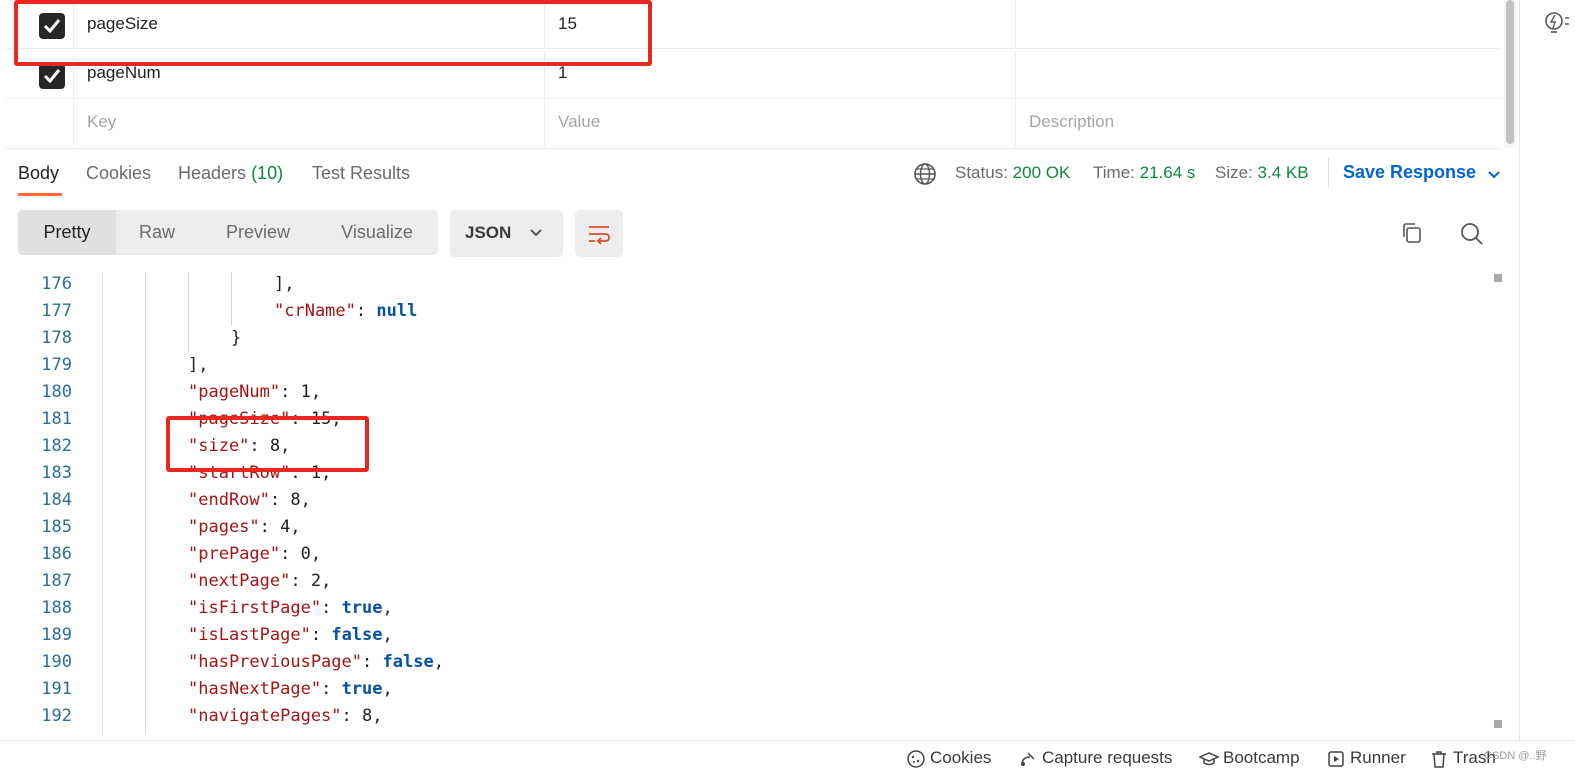  What do you see at coordinates (745, 368) in the screenshot?
I see `code-line: 179],` at bounding box center [745, 368].